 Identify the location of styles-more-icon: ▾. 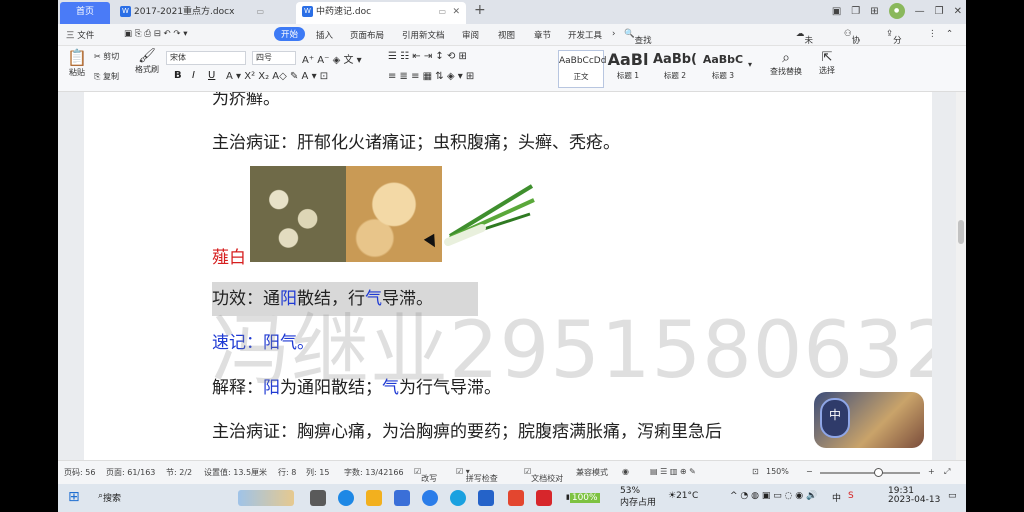
(750, 64).